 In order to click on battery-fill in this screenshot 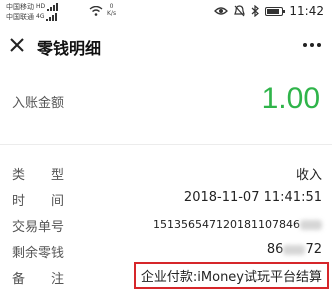, I will do `click(273, 11)`.